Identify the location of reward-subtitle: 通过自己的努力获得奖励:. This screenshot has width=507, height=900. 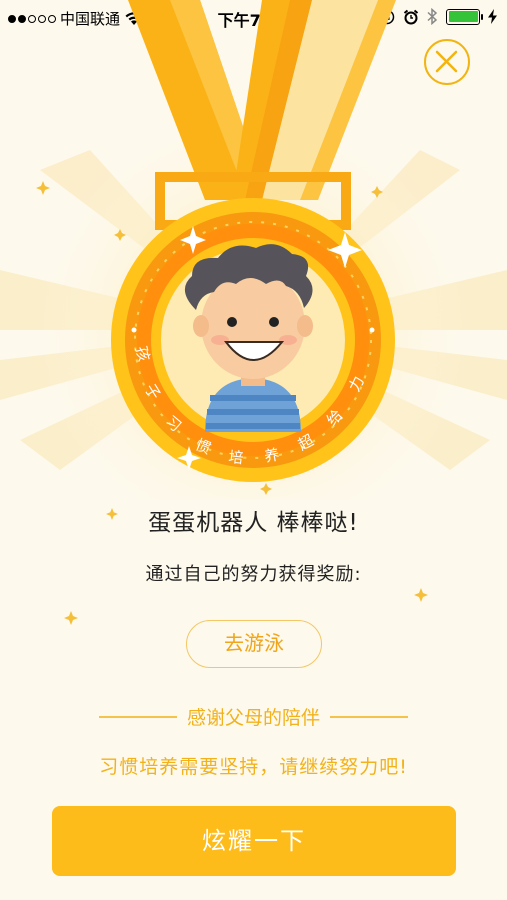
(253, 574).